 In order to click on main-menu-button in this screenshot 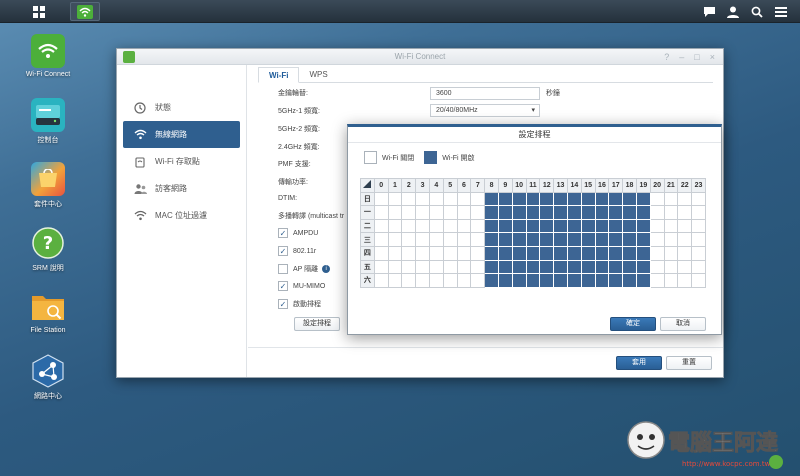, I will do `click(39, 11)`.